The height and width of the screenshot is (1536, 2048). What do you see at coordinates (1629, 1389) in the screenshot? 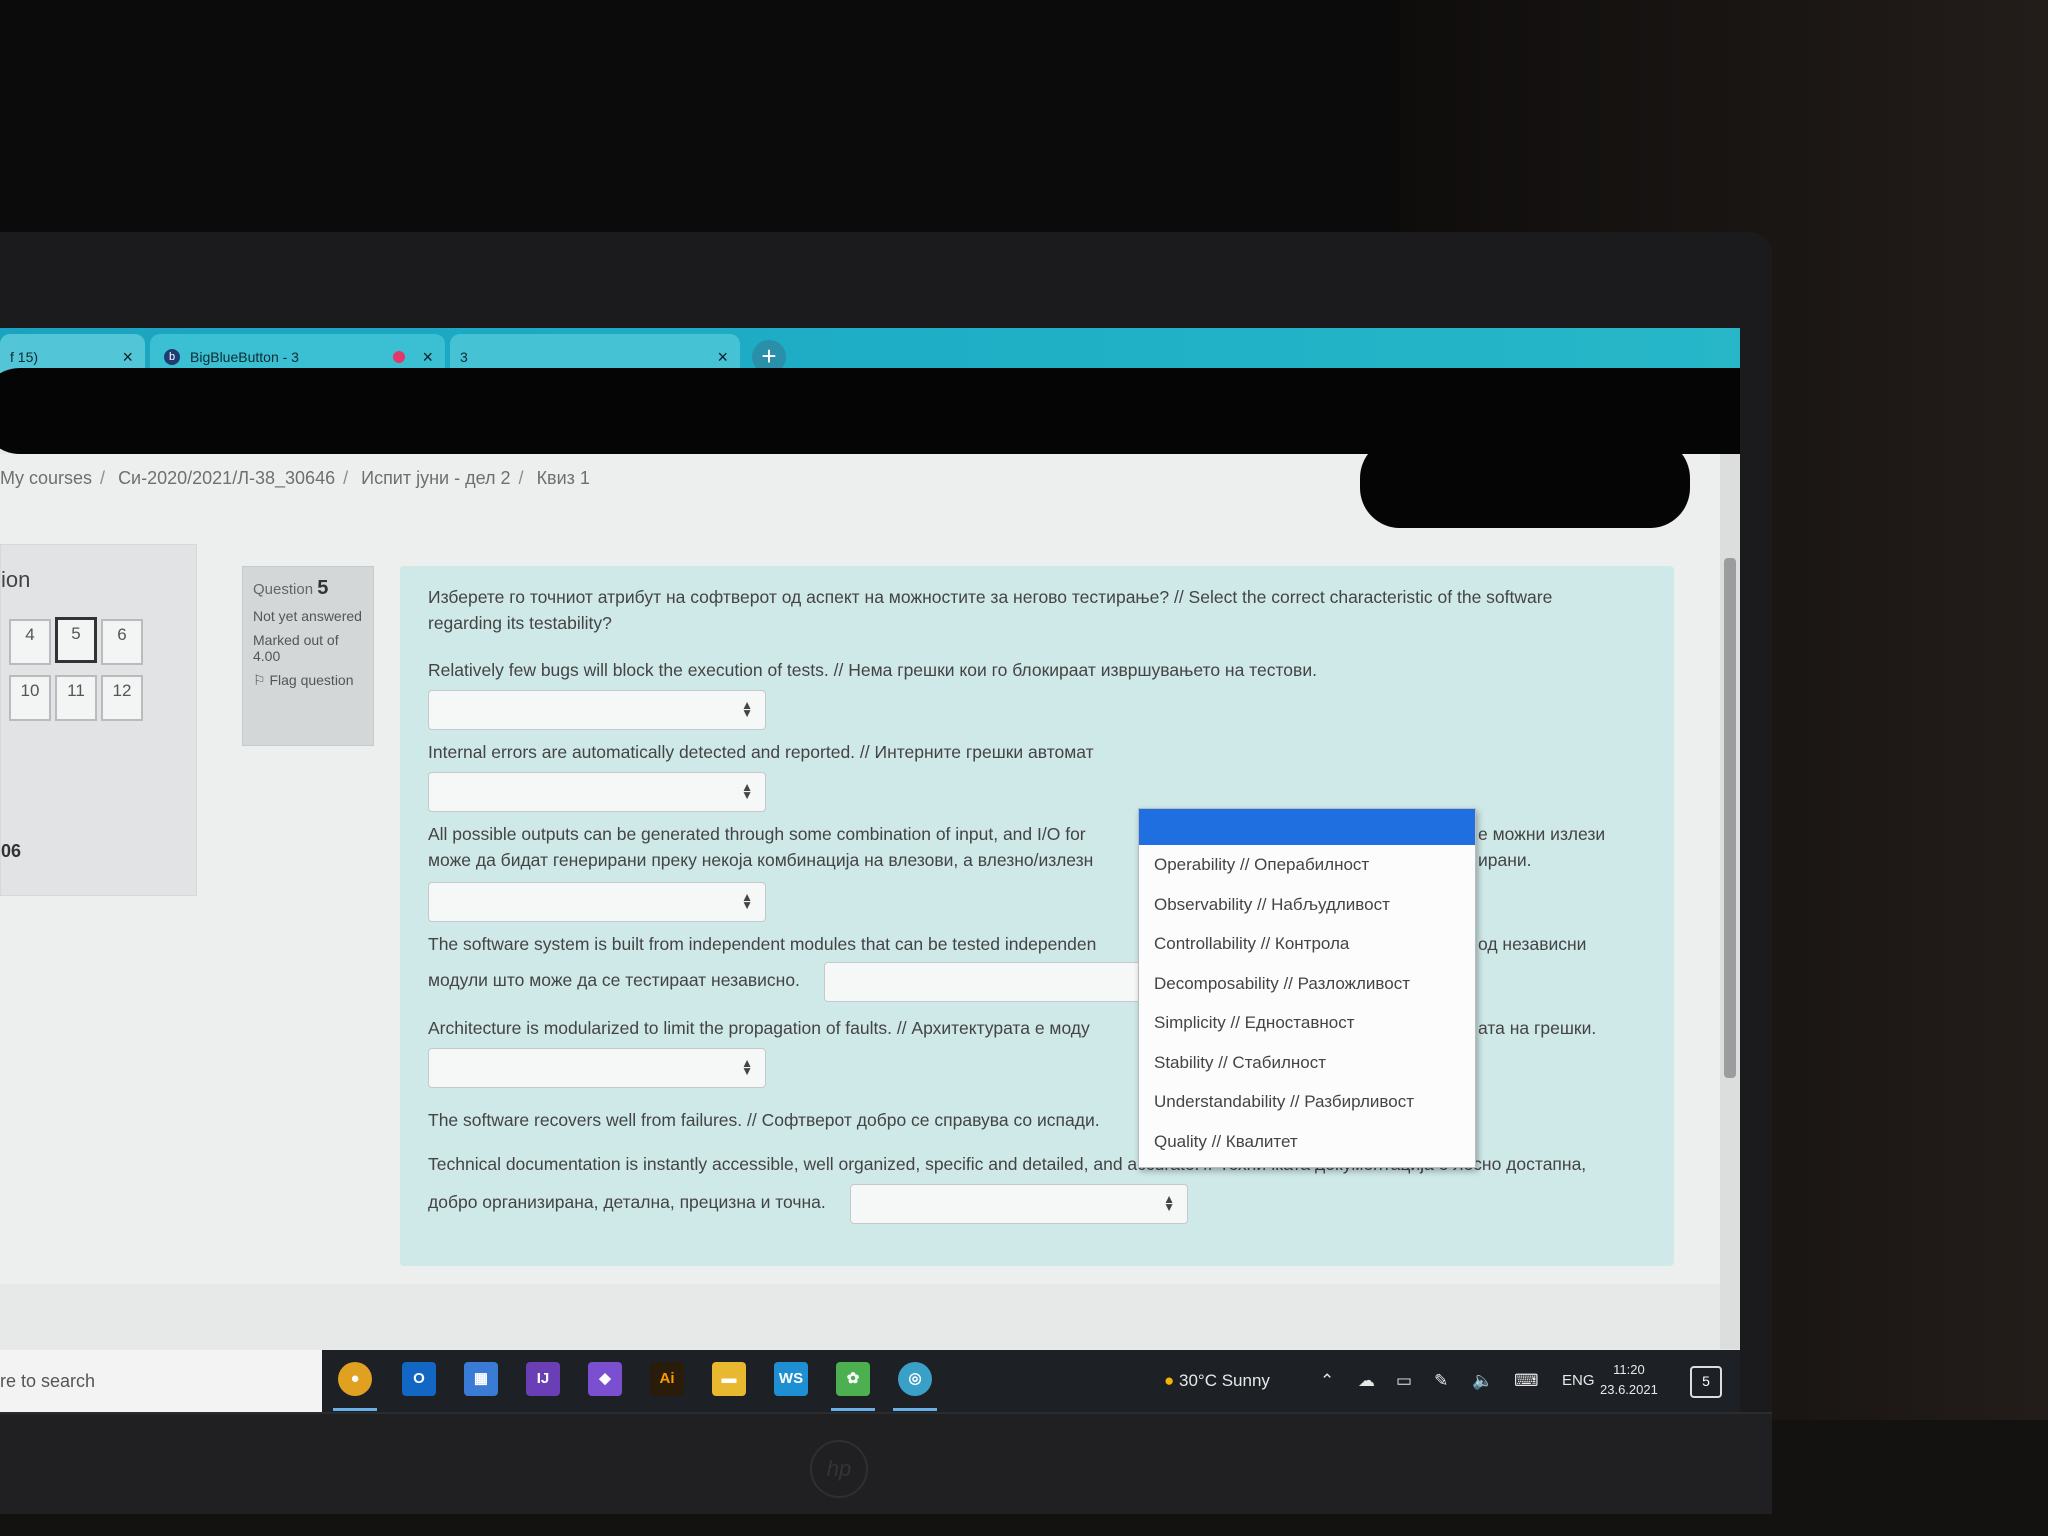
I see `clock-date: 23.6.2021` at bounding box center [1629, 1389].